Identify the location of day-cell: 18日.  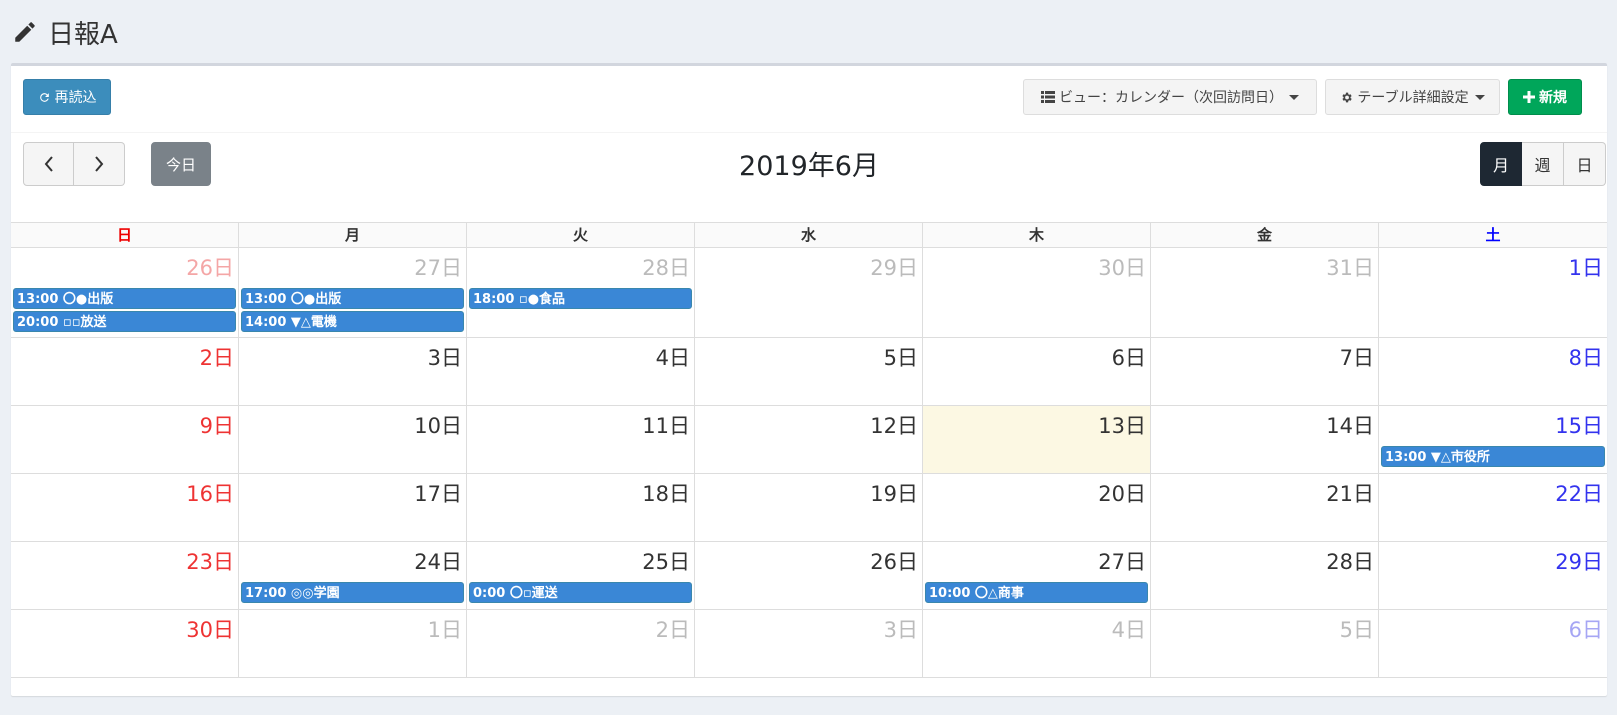
(581, 507).